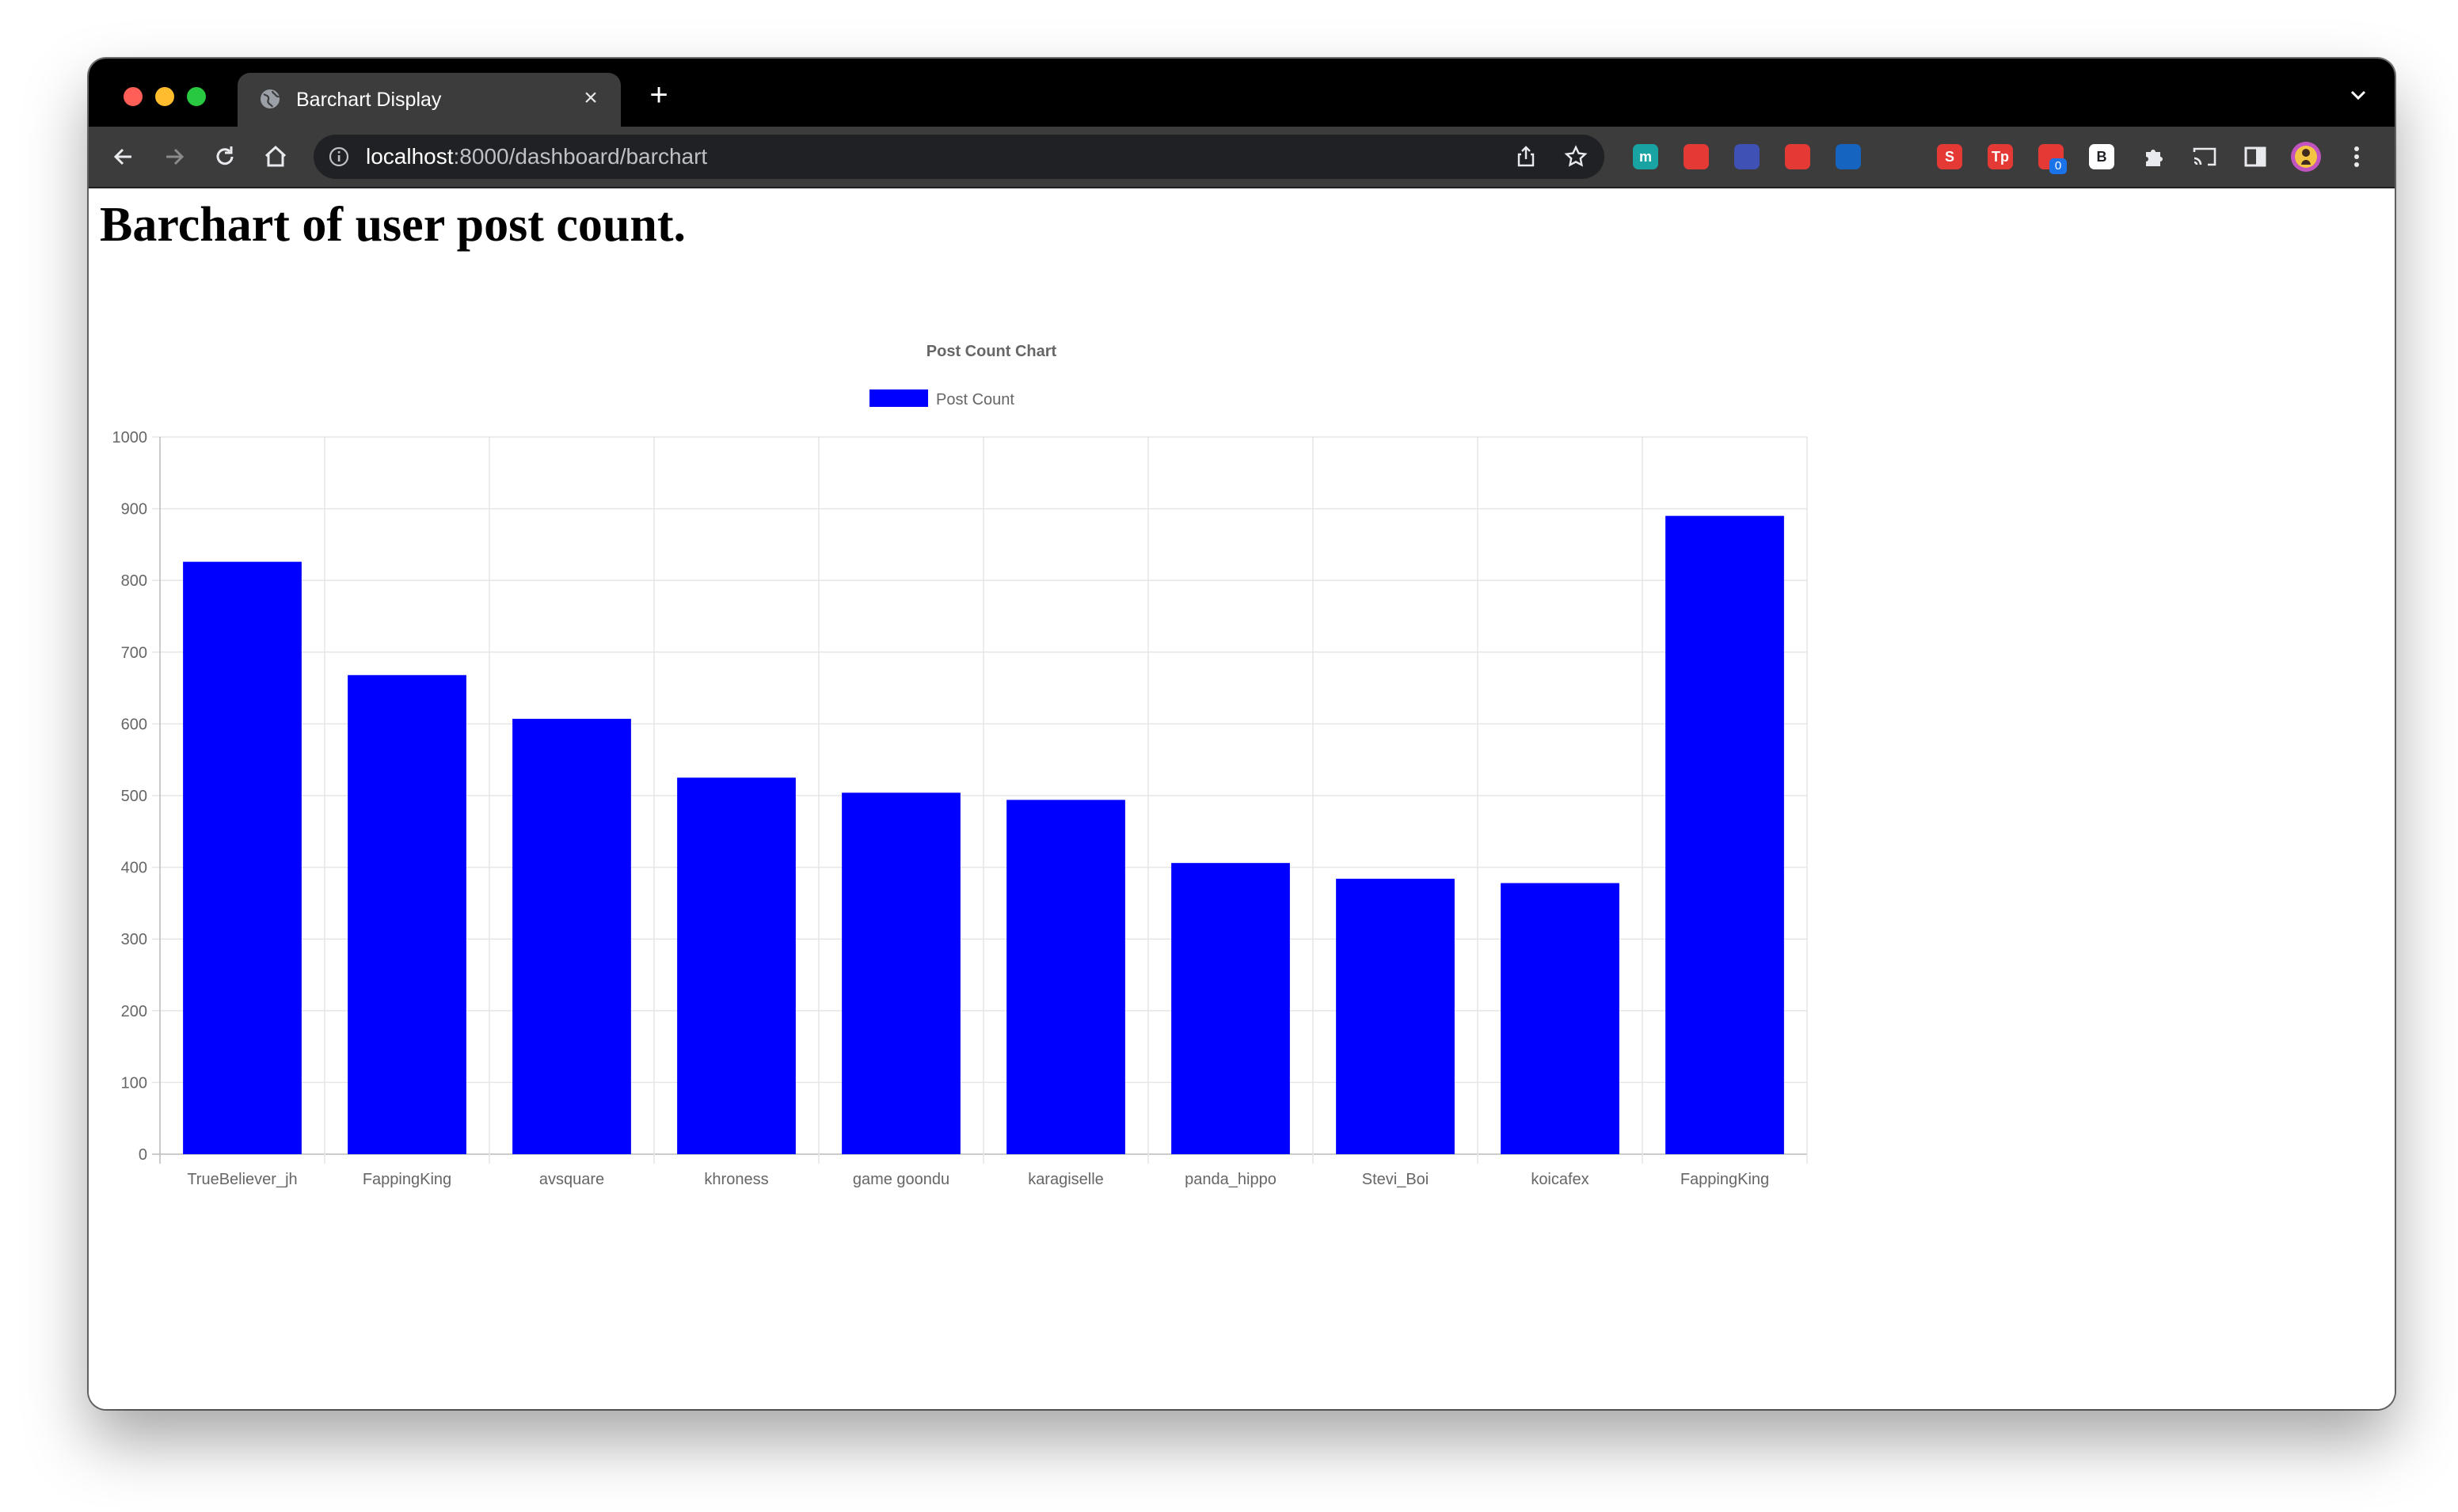 The width and height of the screenshot is (2458, 1512). I want to click on back-arrow-icon, so click(123, 156).